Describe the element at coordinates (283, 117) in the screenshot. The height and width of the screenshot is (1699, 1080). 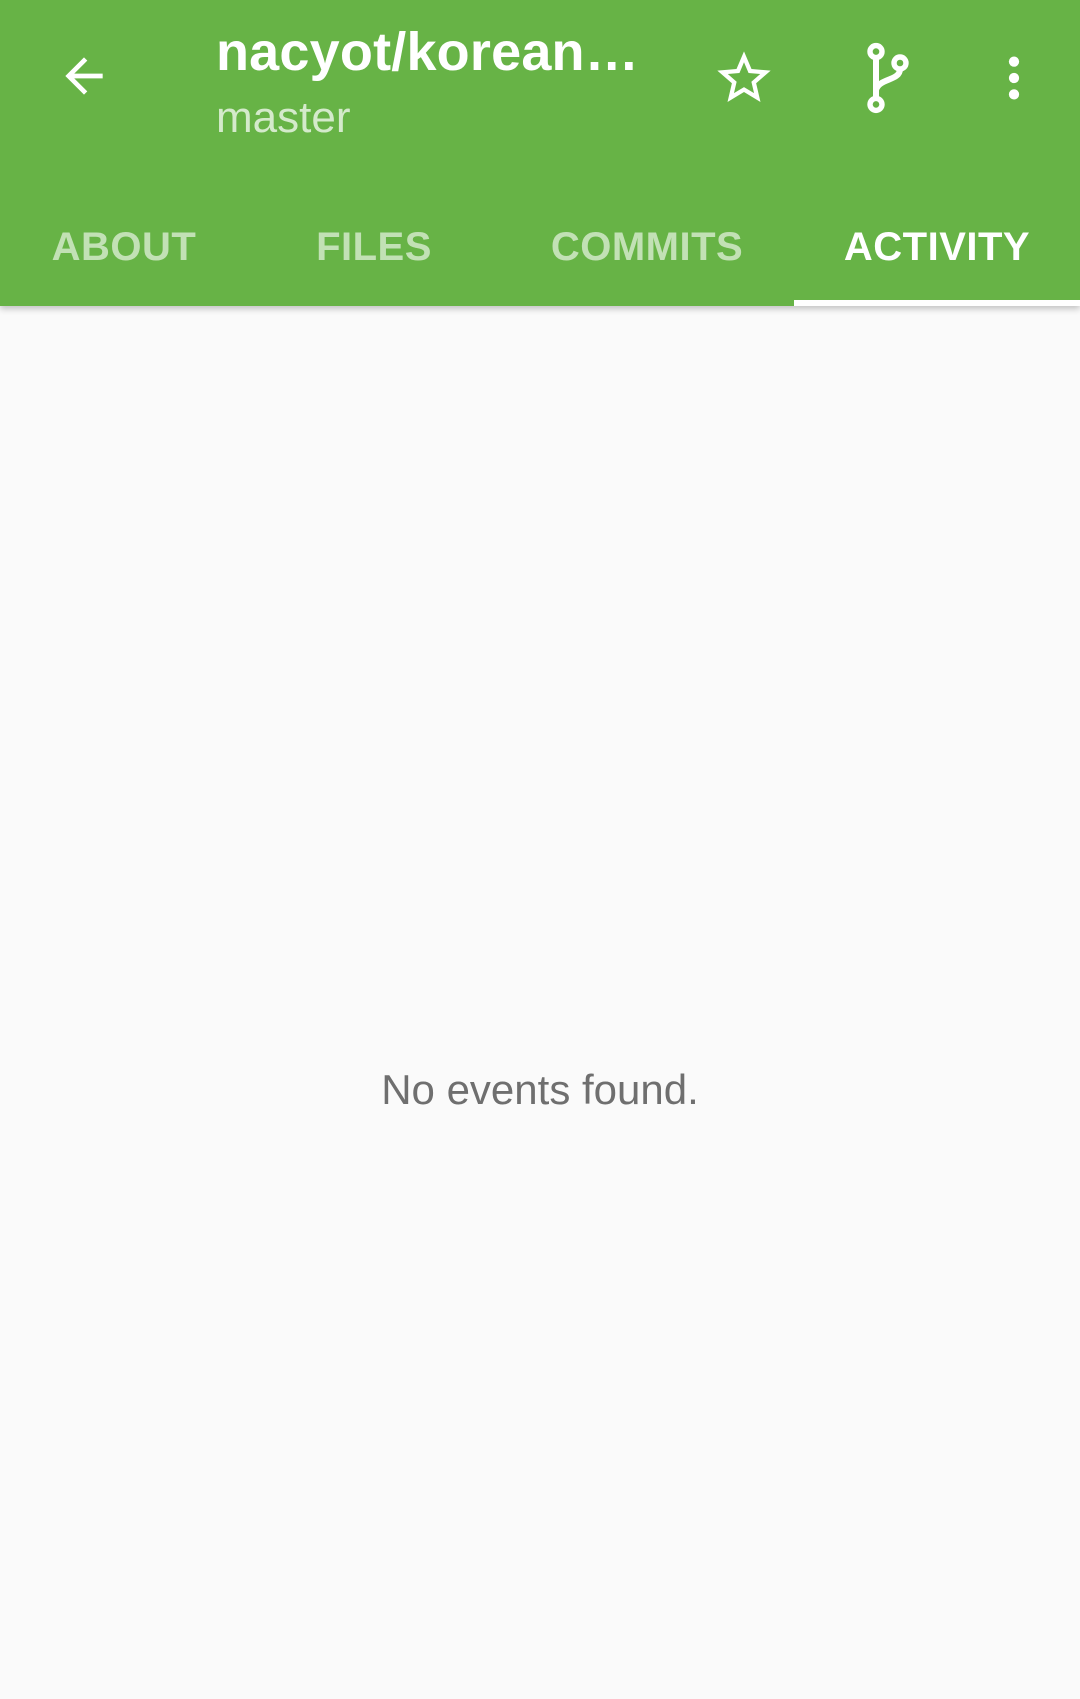
I see `branch-subtitle: master` at that location.